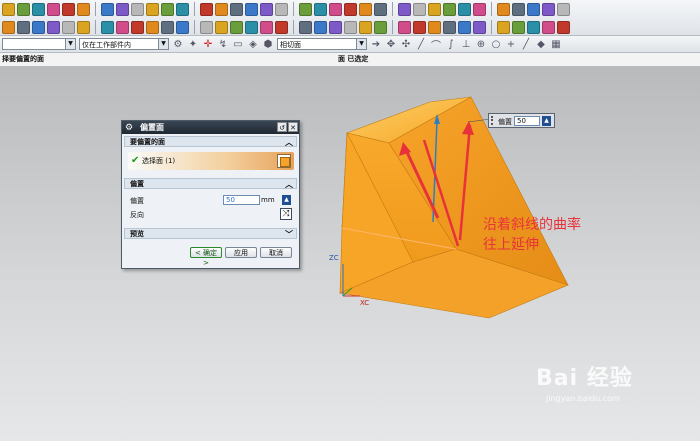 This screenshot has height=441, width=700. What do you see at coordinates (496, 44) in the screenshot?
I see `circle-icon: ○` at bounding box center [496, 44].